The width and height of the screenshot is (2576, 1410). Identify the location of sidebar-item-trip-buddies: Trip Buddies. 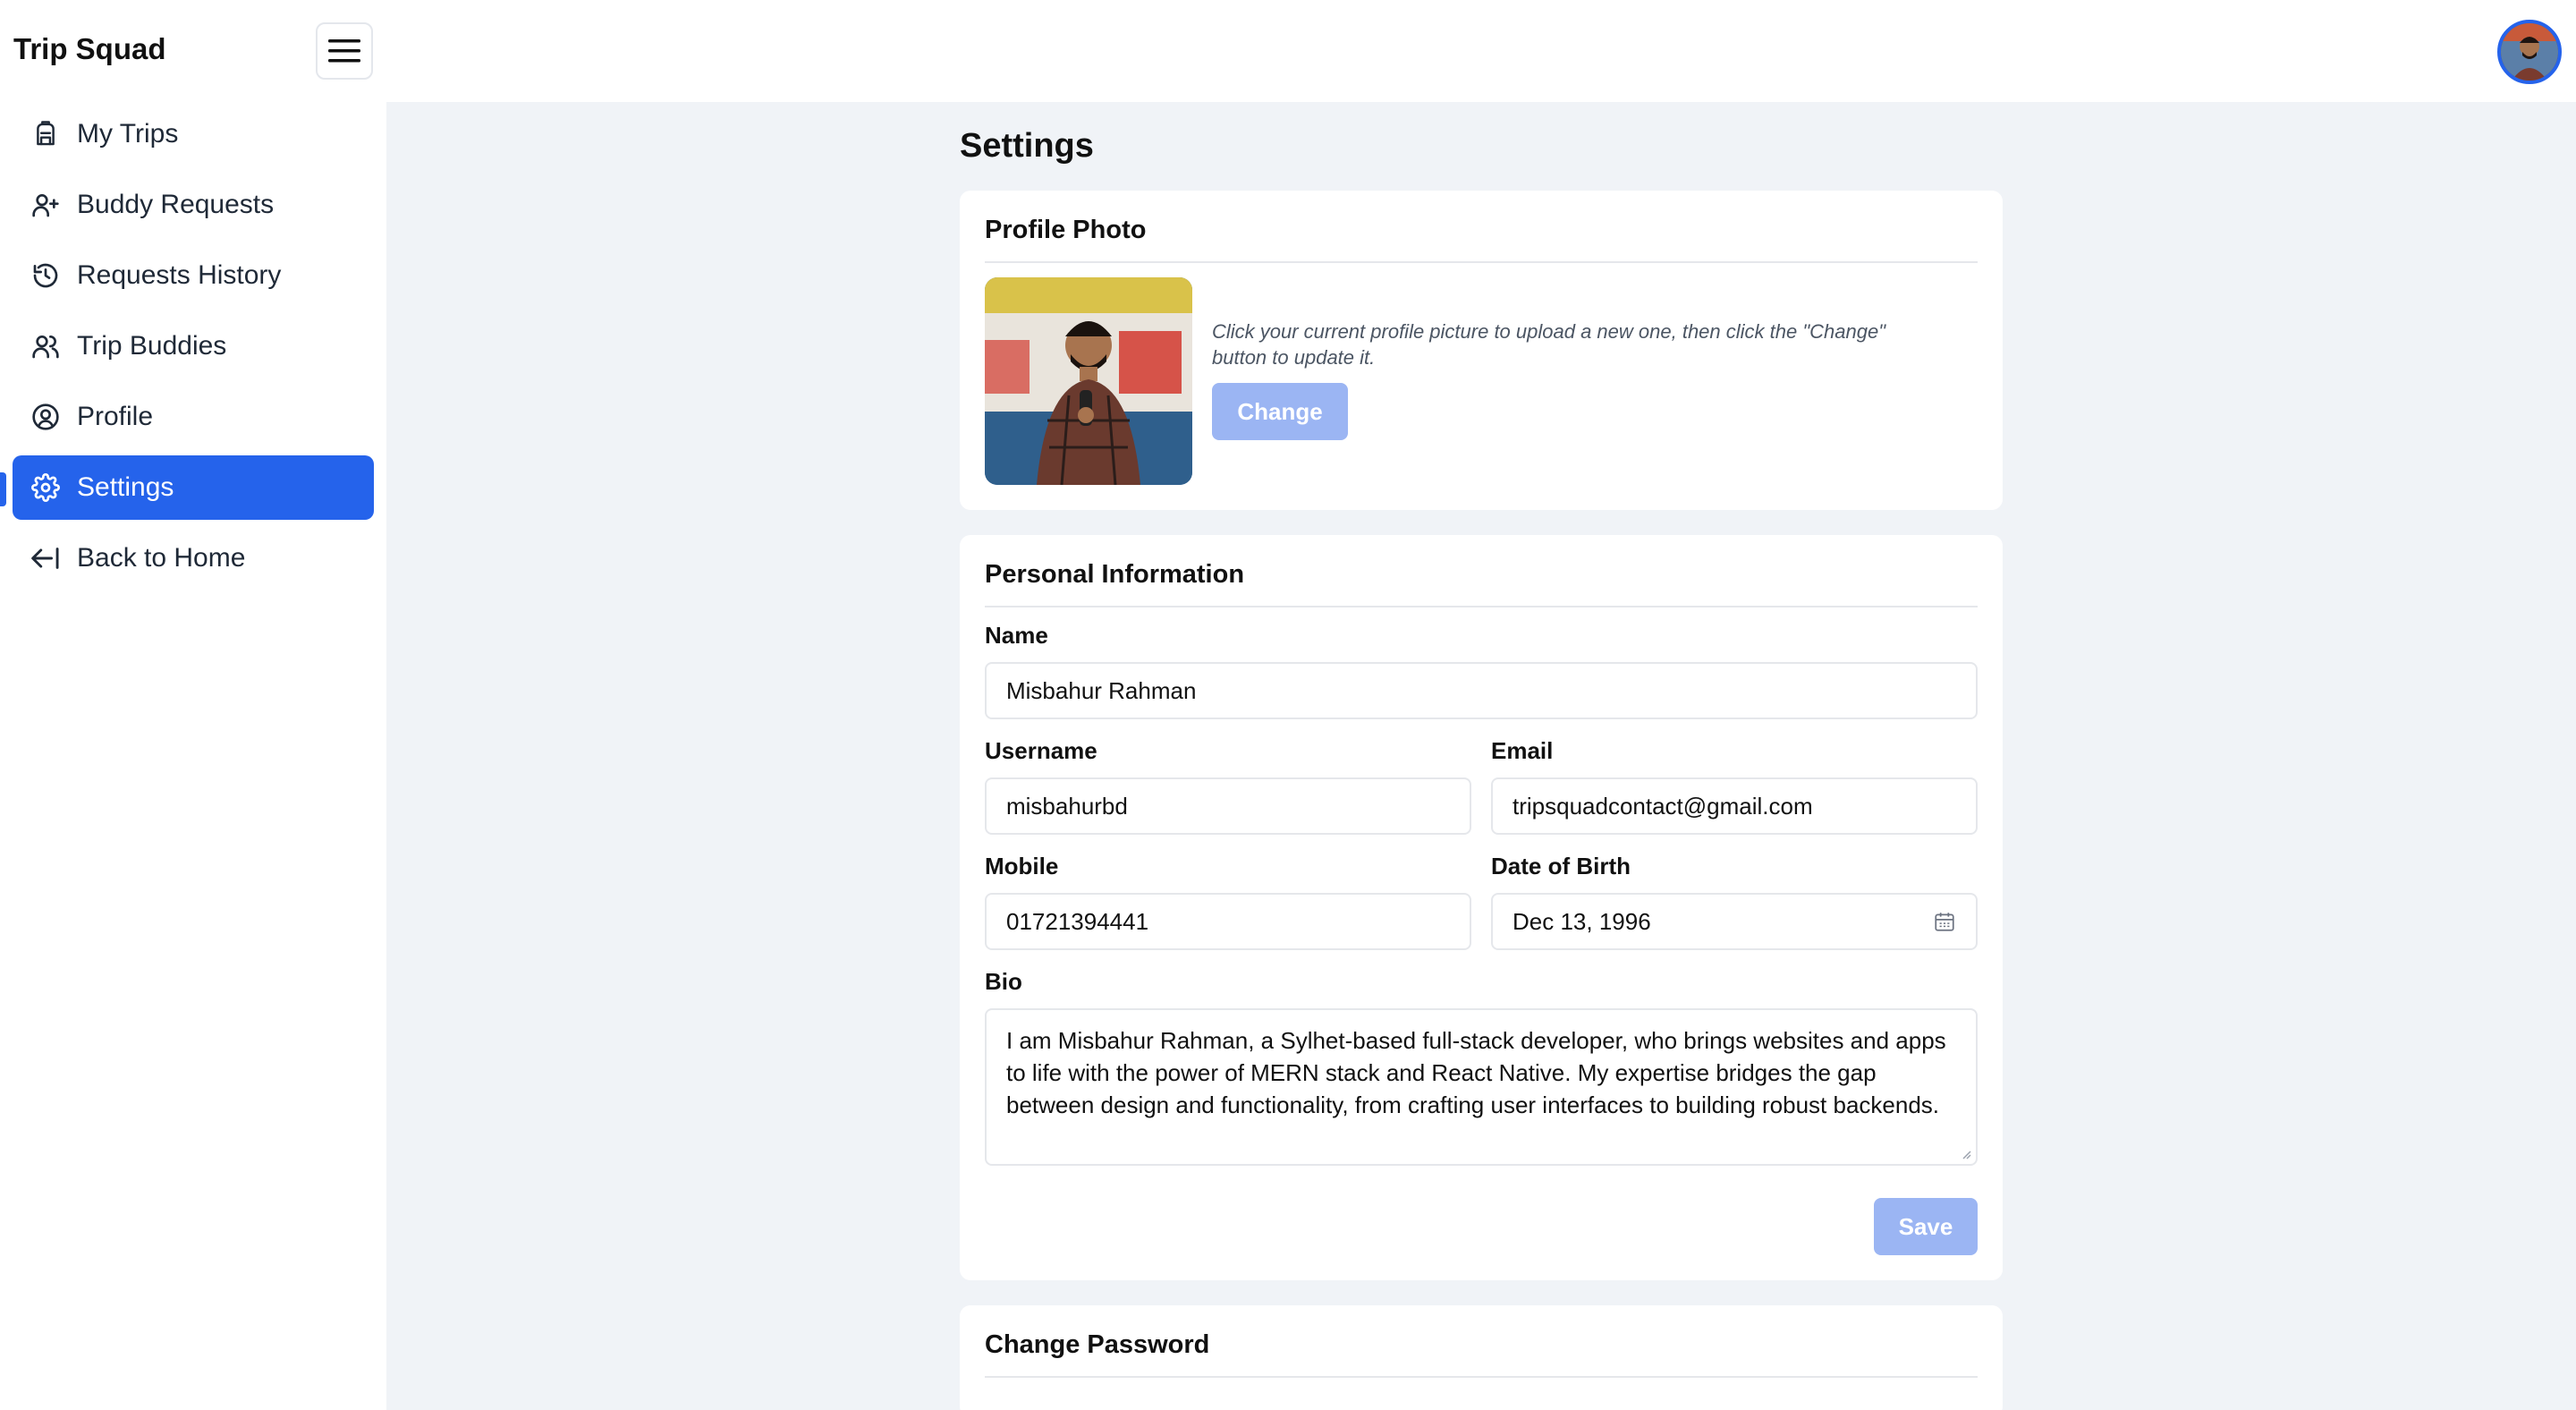
(193, 346).